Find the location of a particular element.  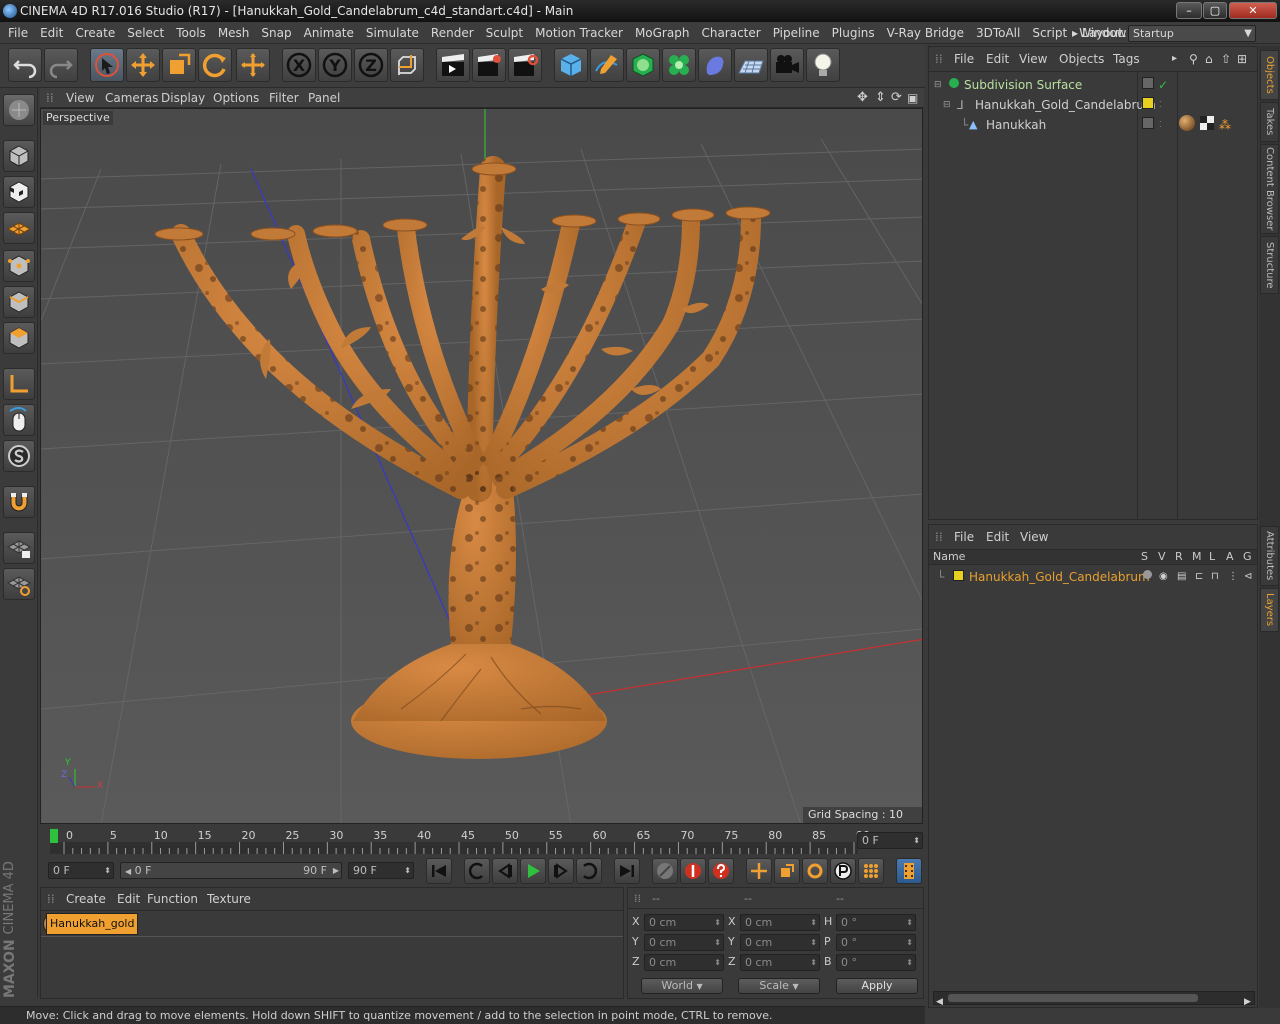

viewport-menu-display: Display is located at coordinates (183, 98).